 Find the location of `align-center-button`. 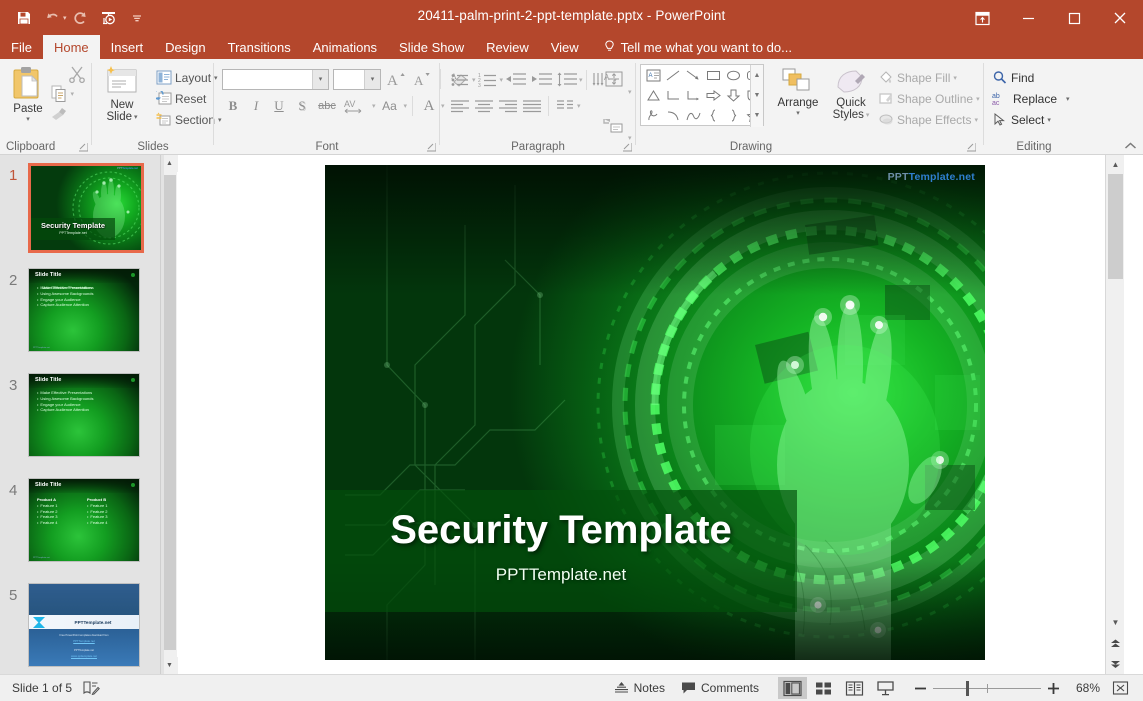

align-center-button is located at coordinates (484, 106).